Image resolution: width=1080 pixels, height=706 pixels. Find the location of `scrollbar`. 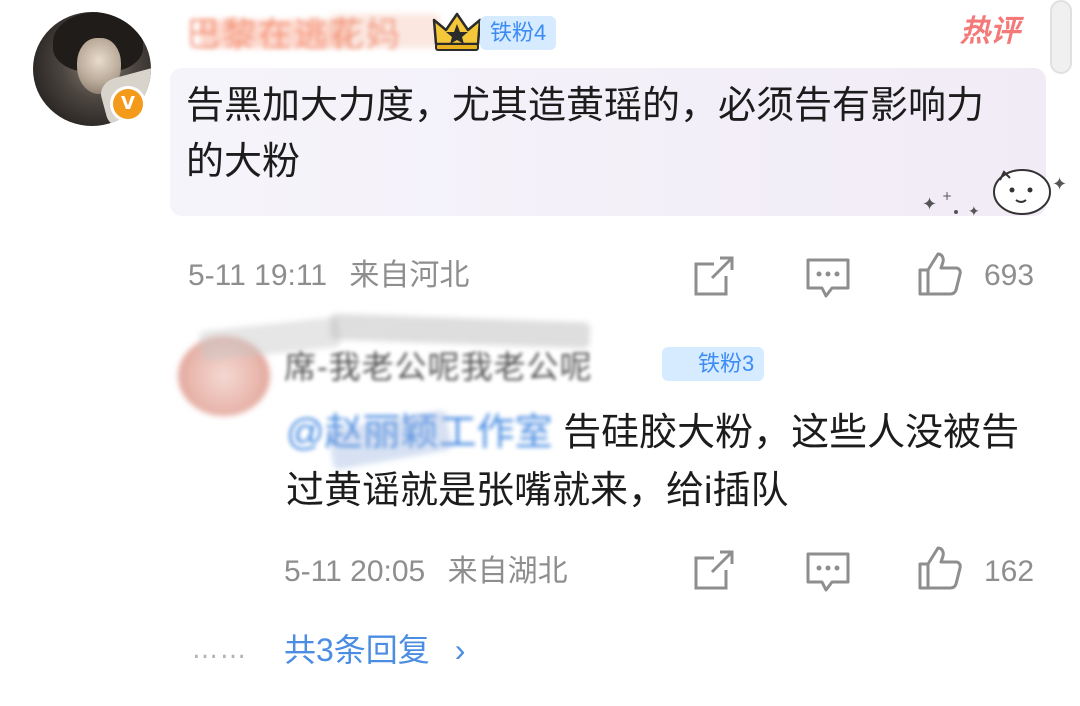

scrollbar is located at coordinates (1061, 37).